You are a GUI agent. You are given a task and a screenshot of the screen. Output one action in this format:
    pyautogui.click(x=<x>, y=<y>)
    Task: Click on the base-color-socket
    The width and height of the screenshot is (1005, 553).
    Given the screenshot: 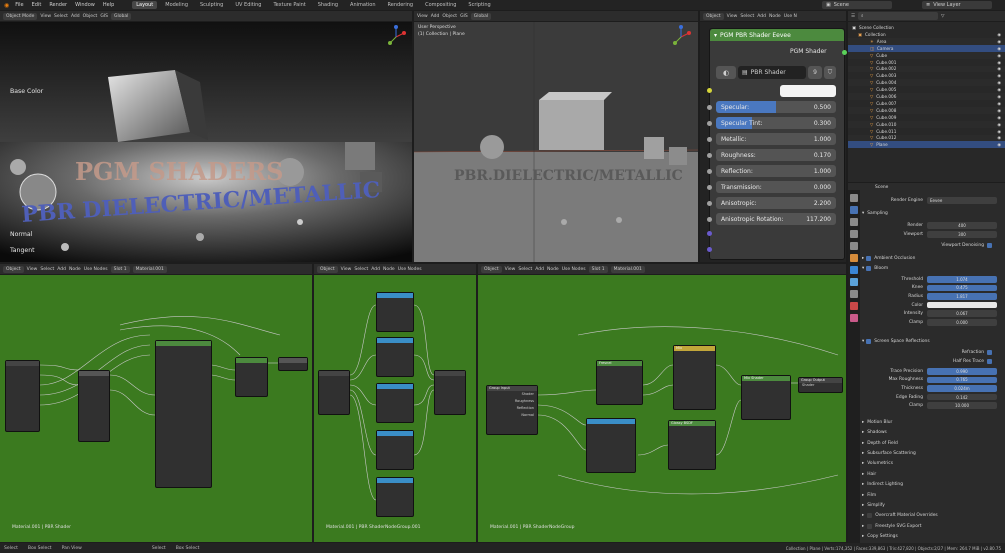 What is the action you would take?
    pyautogui.click(x=709, y=90)
    